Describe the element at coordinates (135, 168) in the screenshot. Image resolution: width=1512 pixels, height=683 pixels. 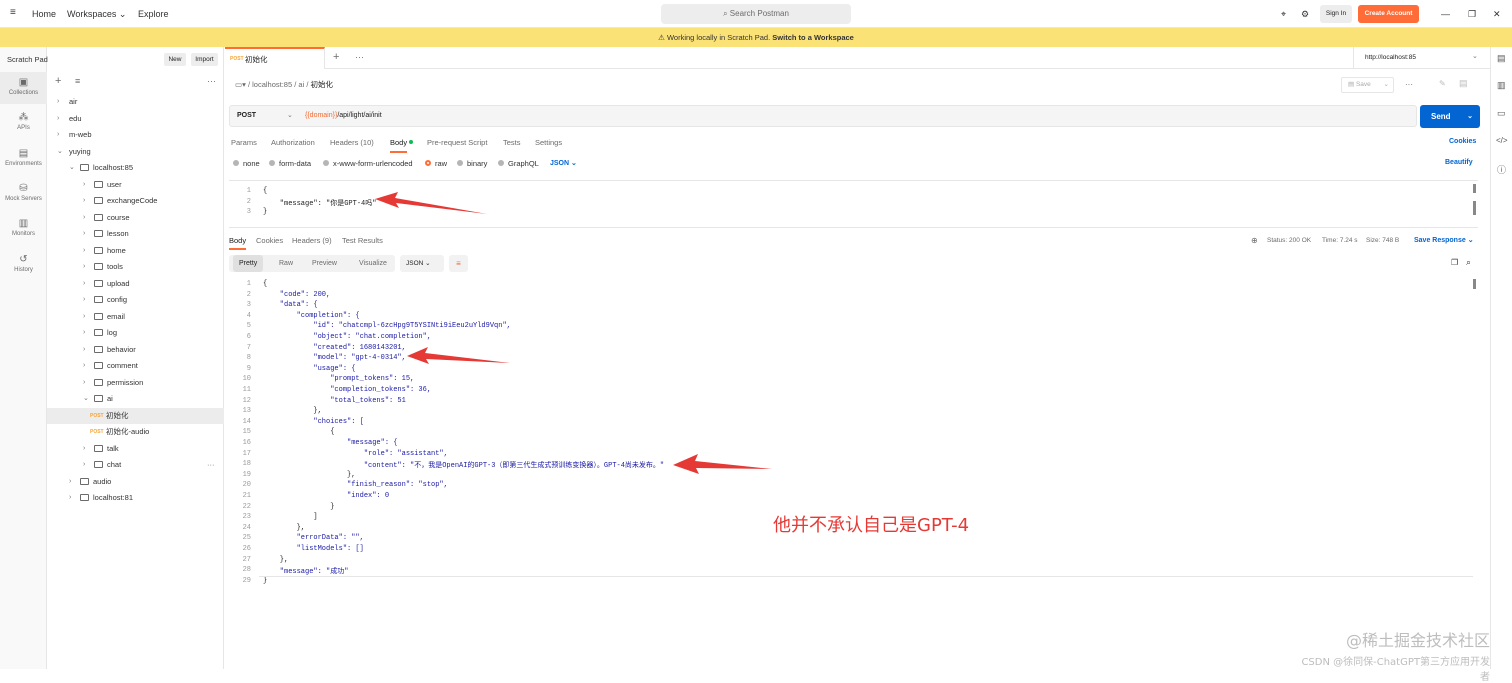
I see `folder-item: ⌄ localhost:85` at that location.